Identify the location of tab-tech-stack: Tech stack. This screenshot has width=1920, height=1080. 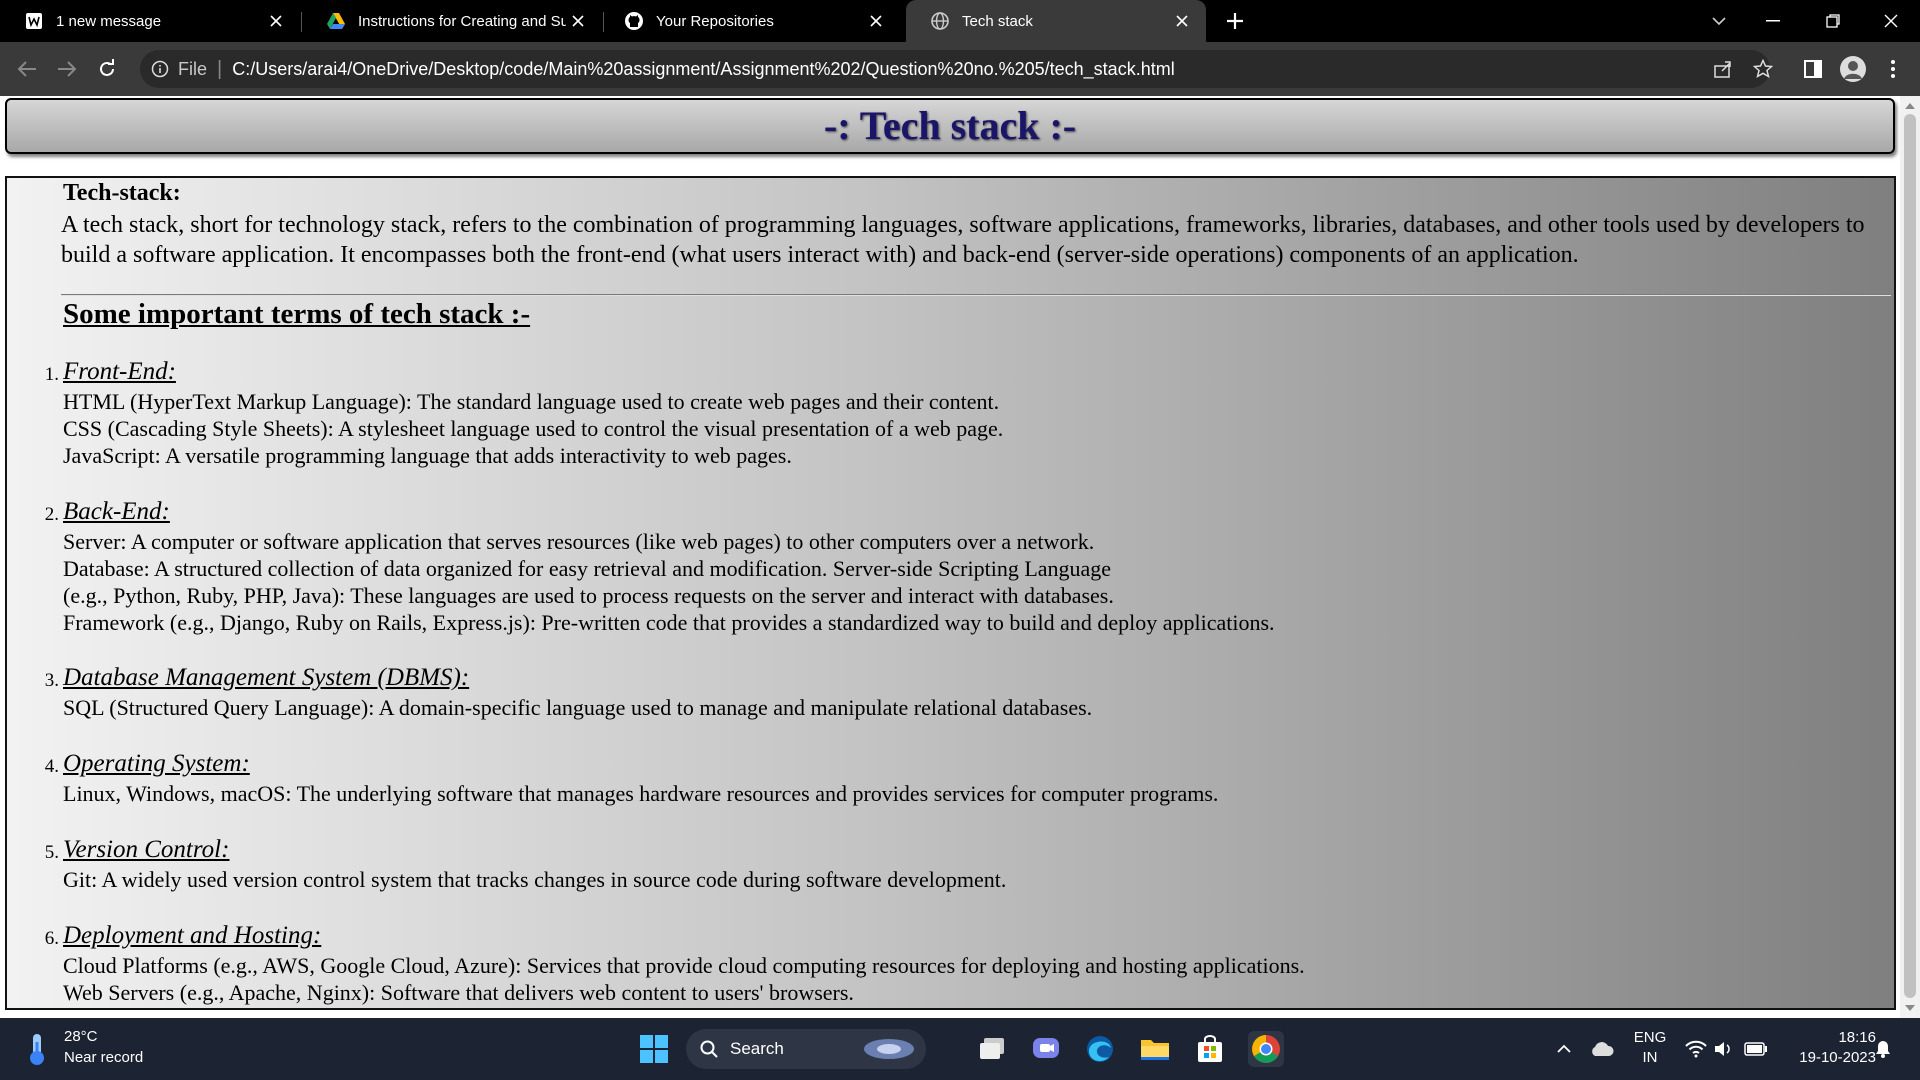
(1056, 21).